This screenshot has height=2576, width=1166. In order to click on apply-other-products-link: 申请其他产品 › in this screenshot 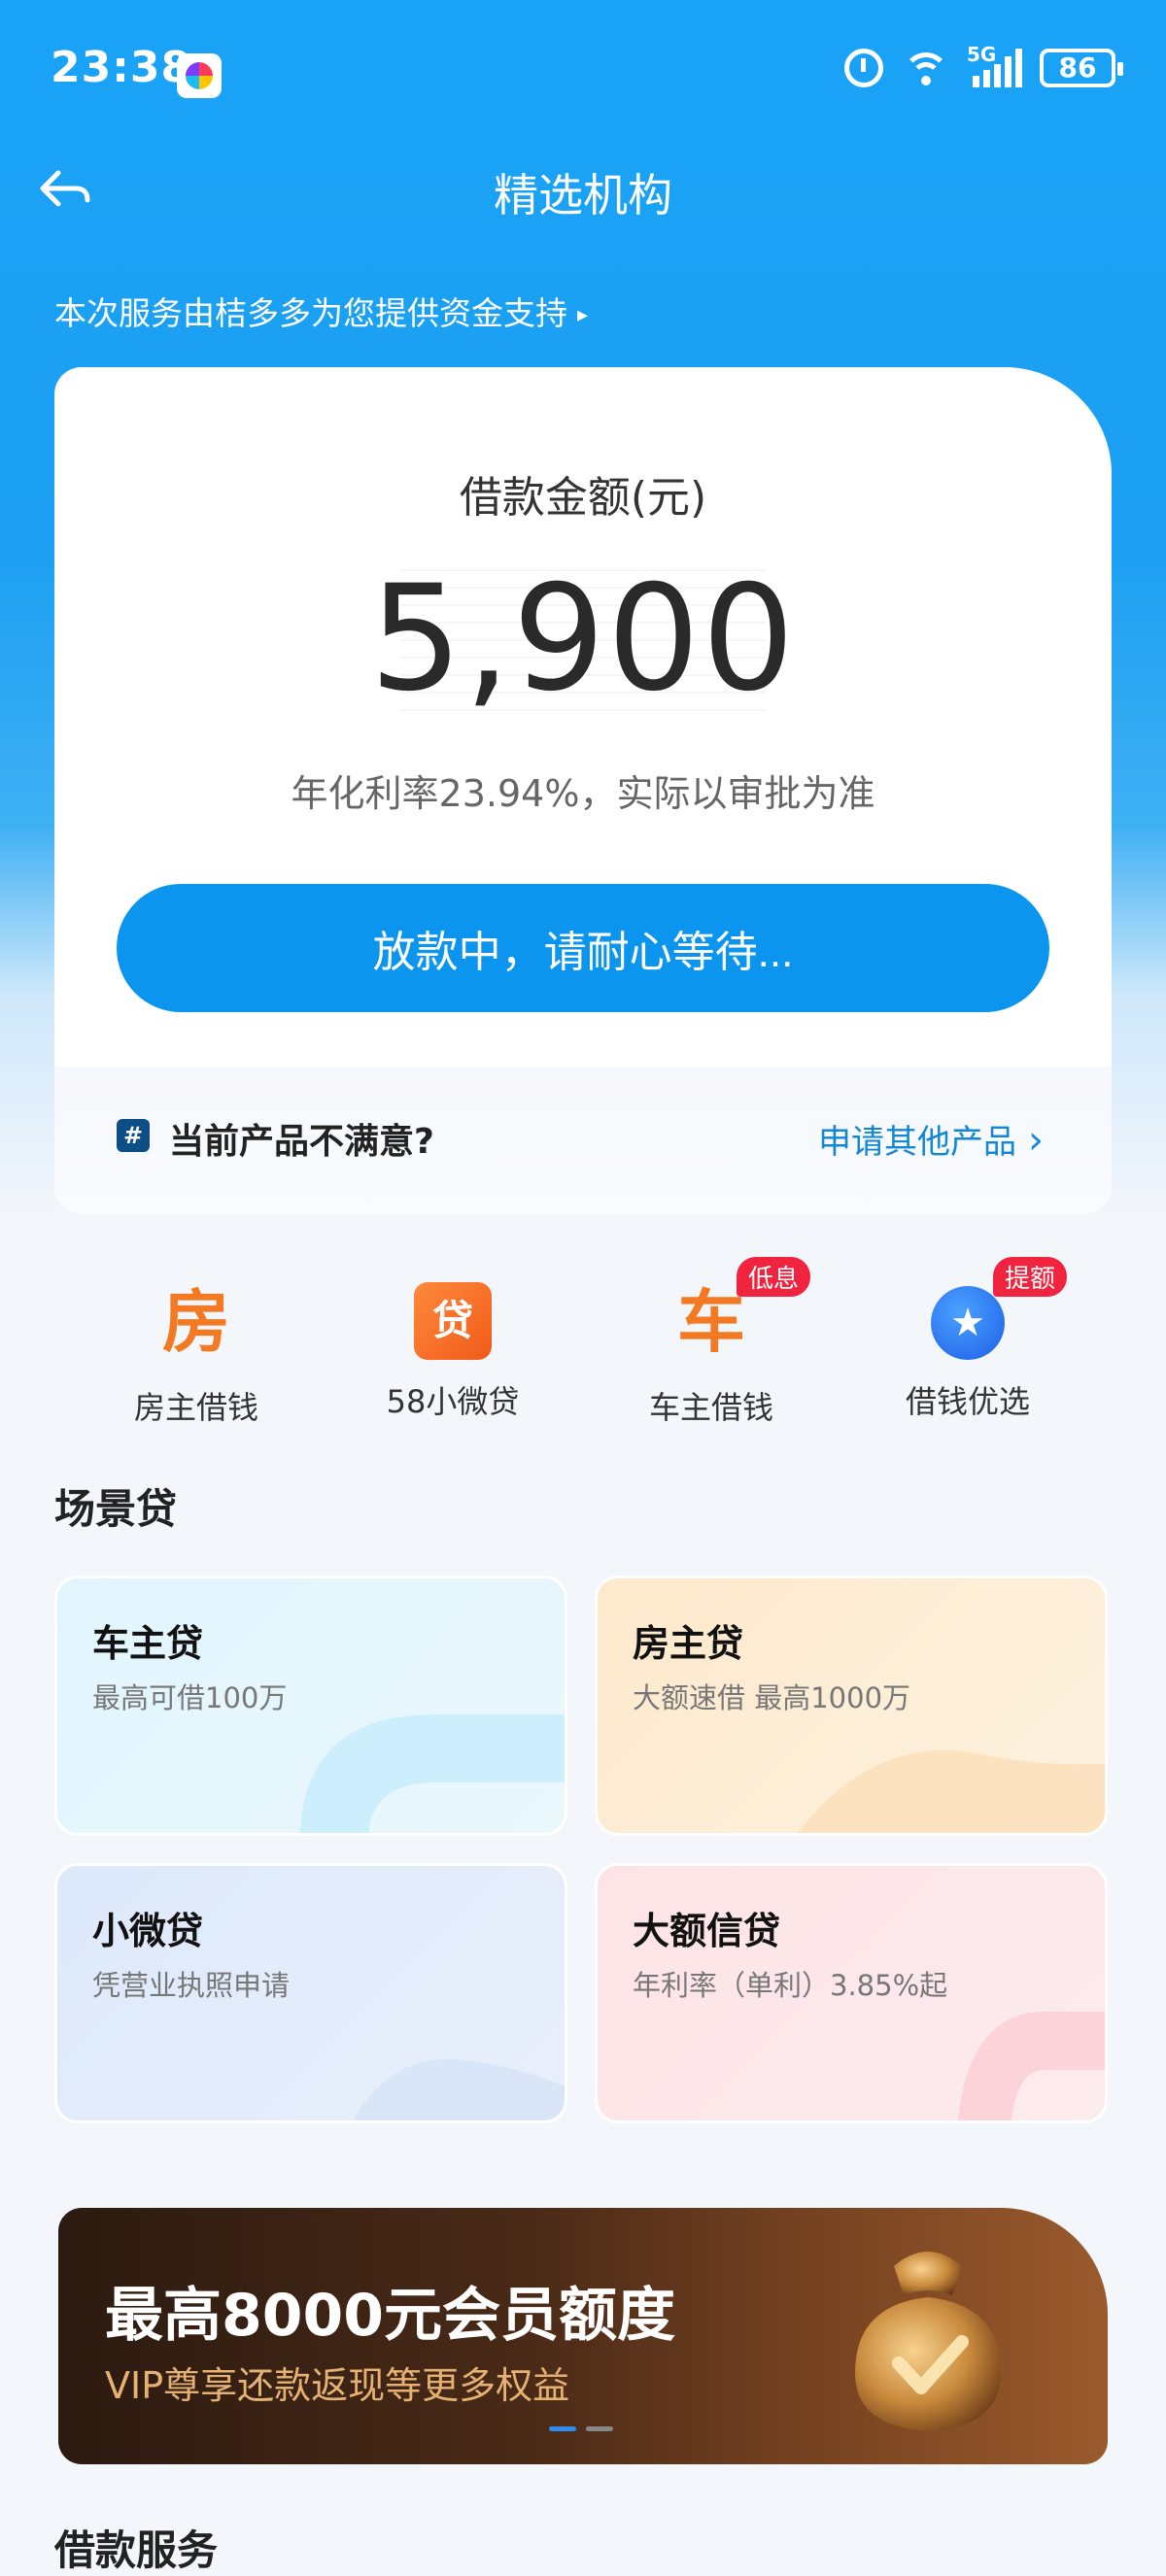, I will do `click(931, 1139)`.